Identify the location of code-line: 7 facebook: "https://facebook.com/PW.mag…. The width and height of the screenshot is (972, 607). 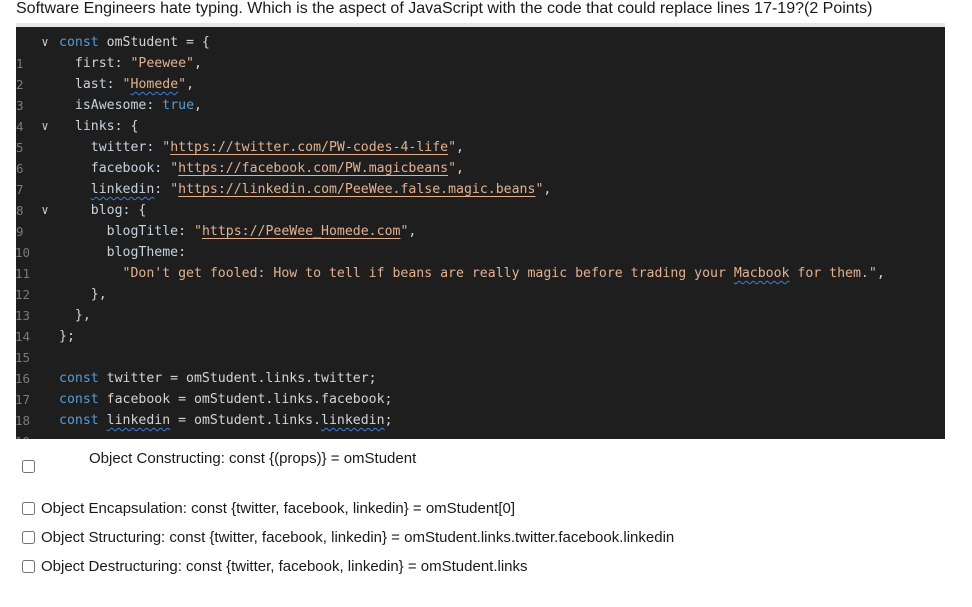
(480, 177).